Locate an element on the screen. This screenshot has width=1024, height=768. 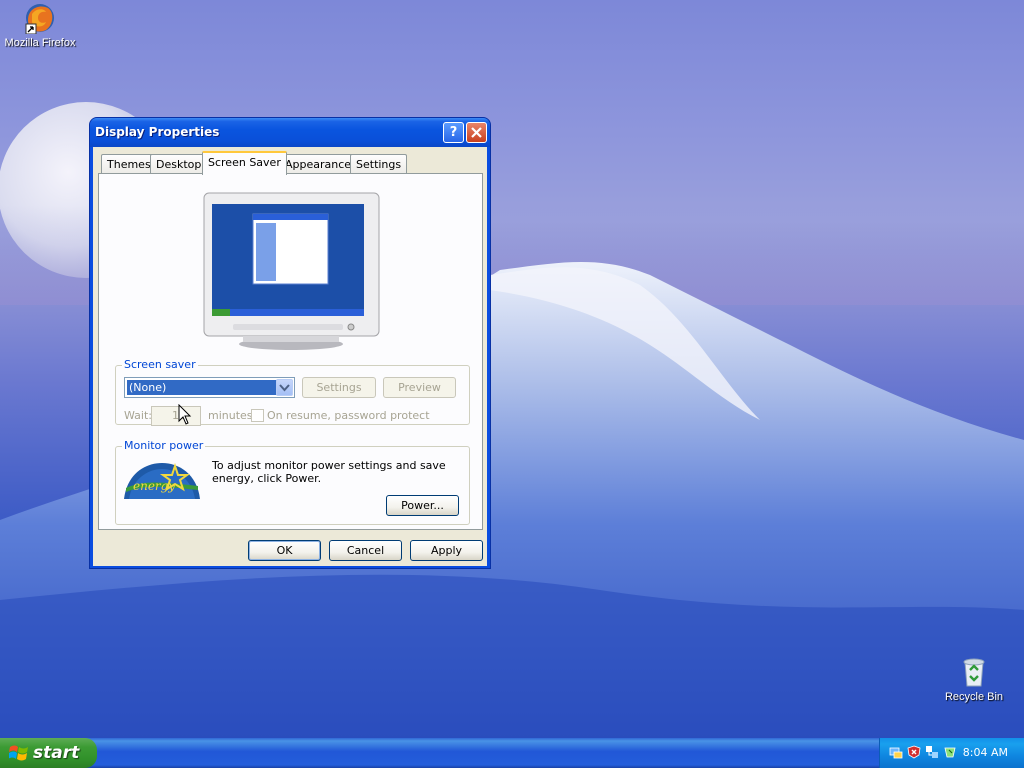
mouse-cursor is located at coordinates (185, 414).